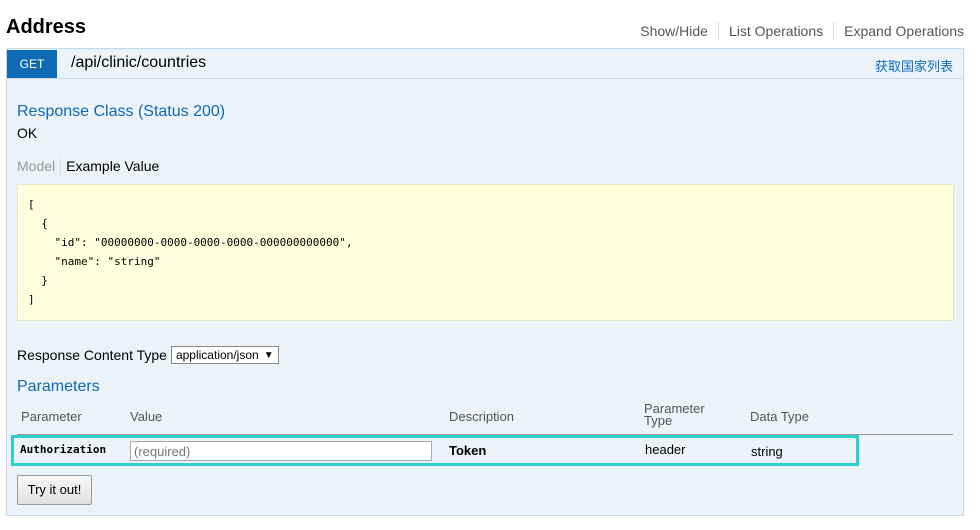  Describe the element at coordinates (899, 31) in the screenshot. I see `expand-operations-link: Expand Operations` at that location.